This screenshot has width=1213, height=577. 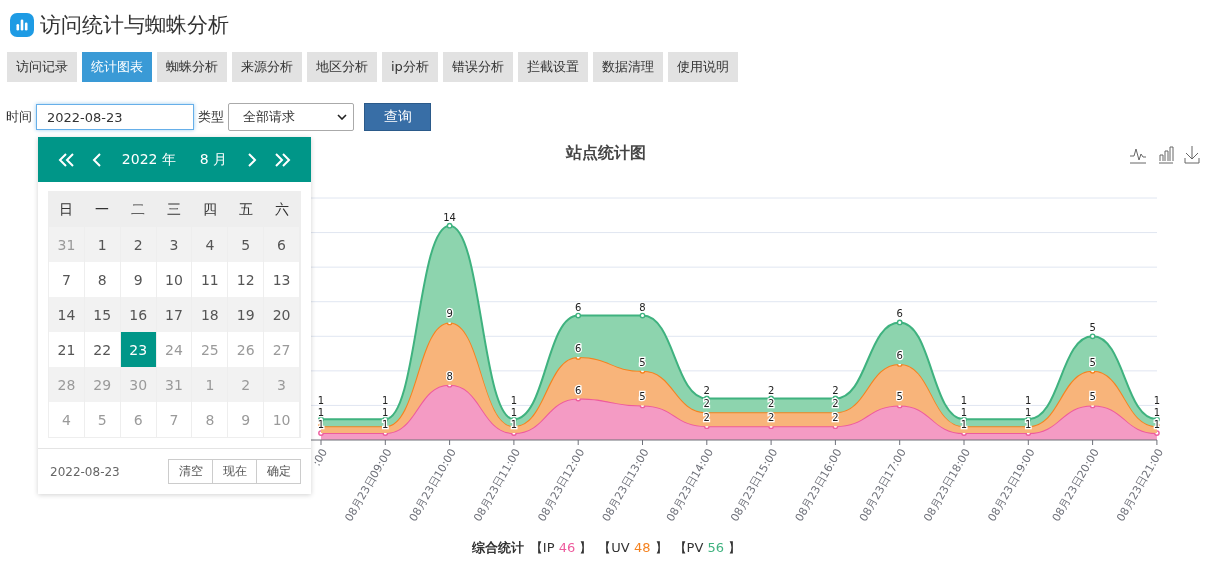 What do you see at coordinates (320, 457) in the screenshot?
I see `axis-label: :00` at bounding box center [320, 457].